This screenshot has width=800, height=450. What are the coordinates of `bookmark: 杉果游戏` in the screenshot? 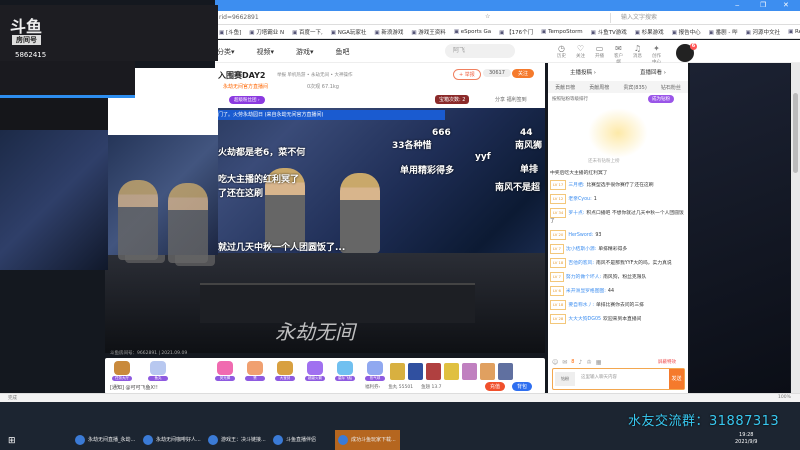 It's located at (649, 32).